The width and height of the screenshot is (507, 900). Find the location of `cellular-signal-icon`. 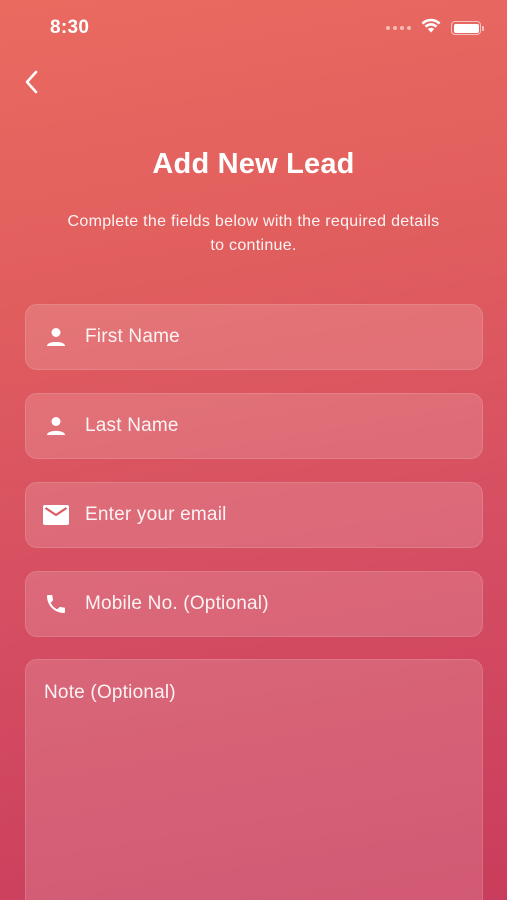

cellular-signal-icon is located at coordinates (398, 28).